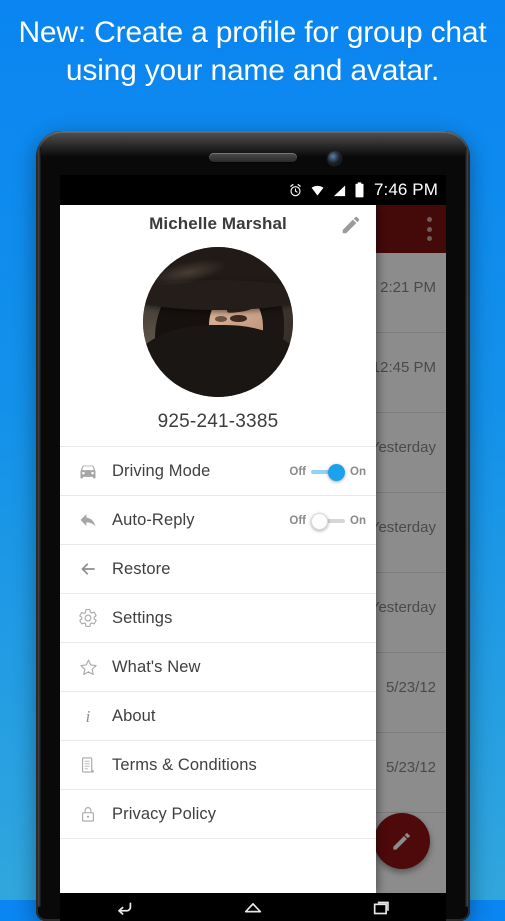 The width and height of the screenshot is (505, 921). I want to click on drawer-item-label: About, so click(134, 715).